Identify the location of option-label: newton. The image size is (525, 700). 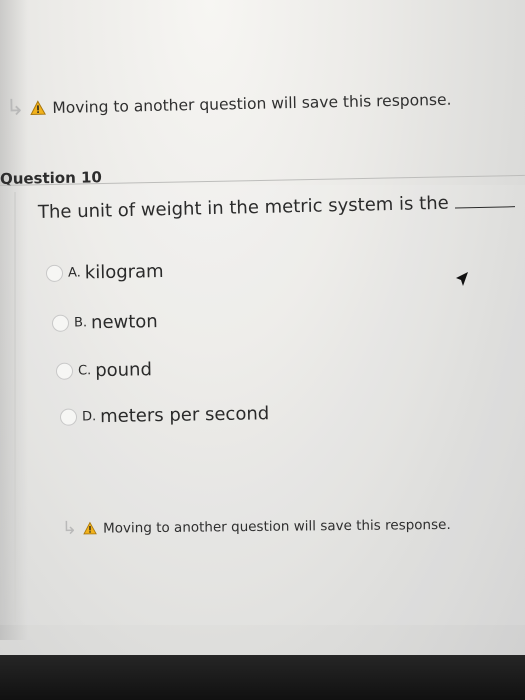
(124, 322).